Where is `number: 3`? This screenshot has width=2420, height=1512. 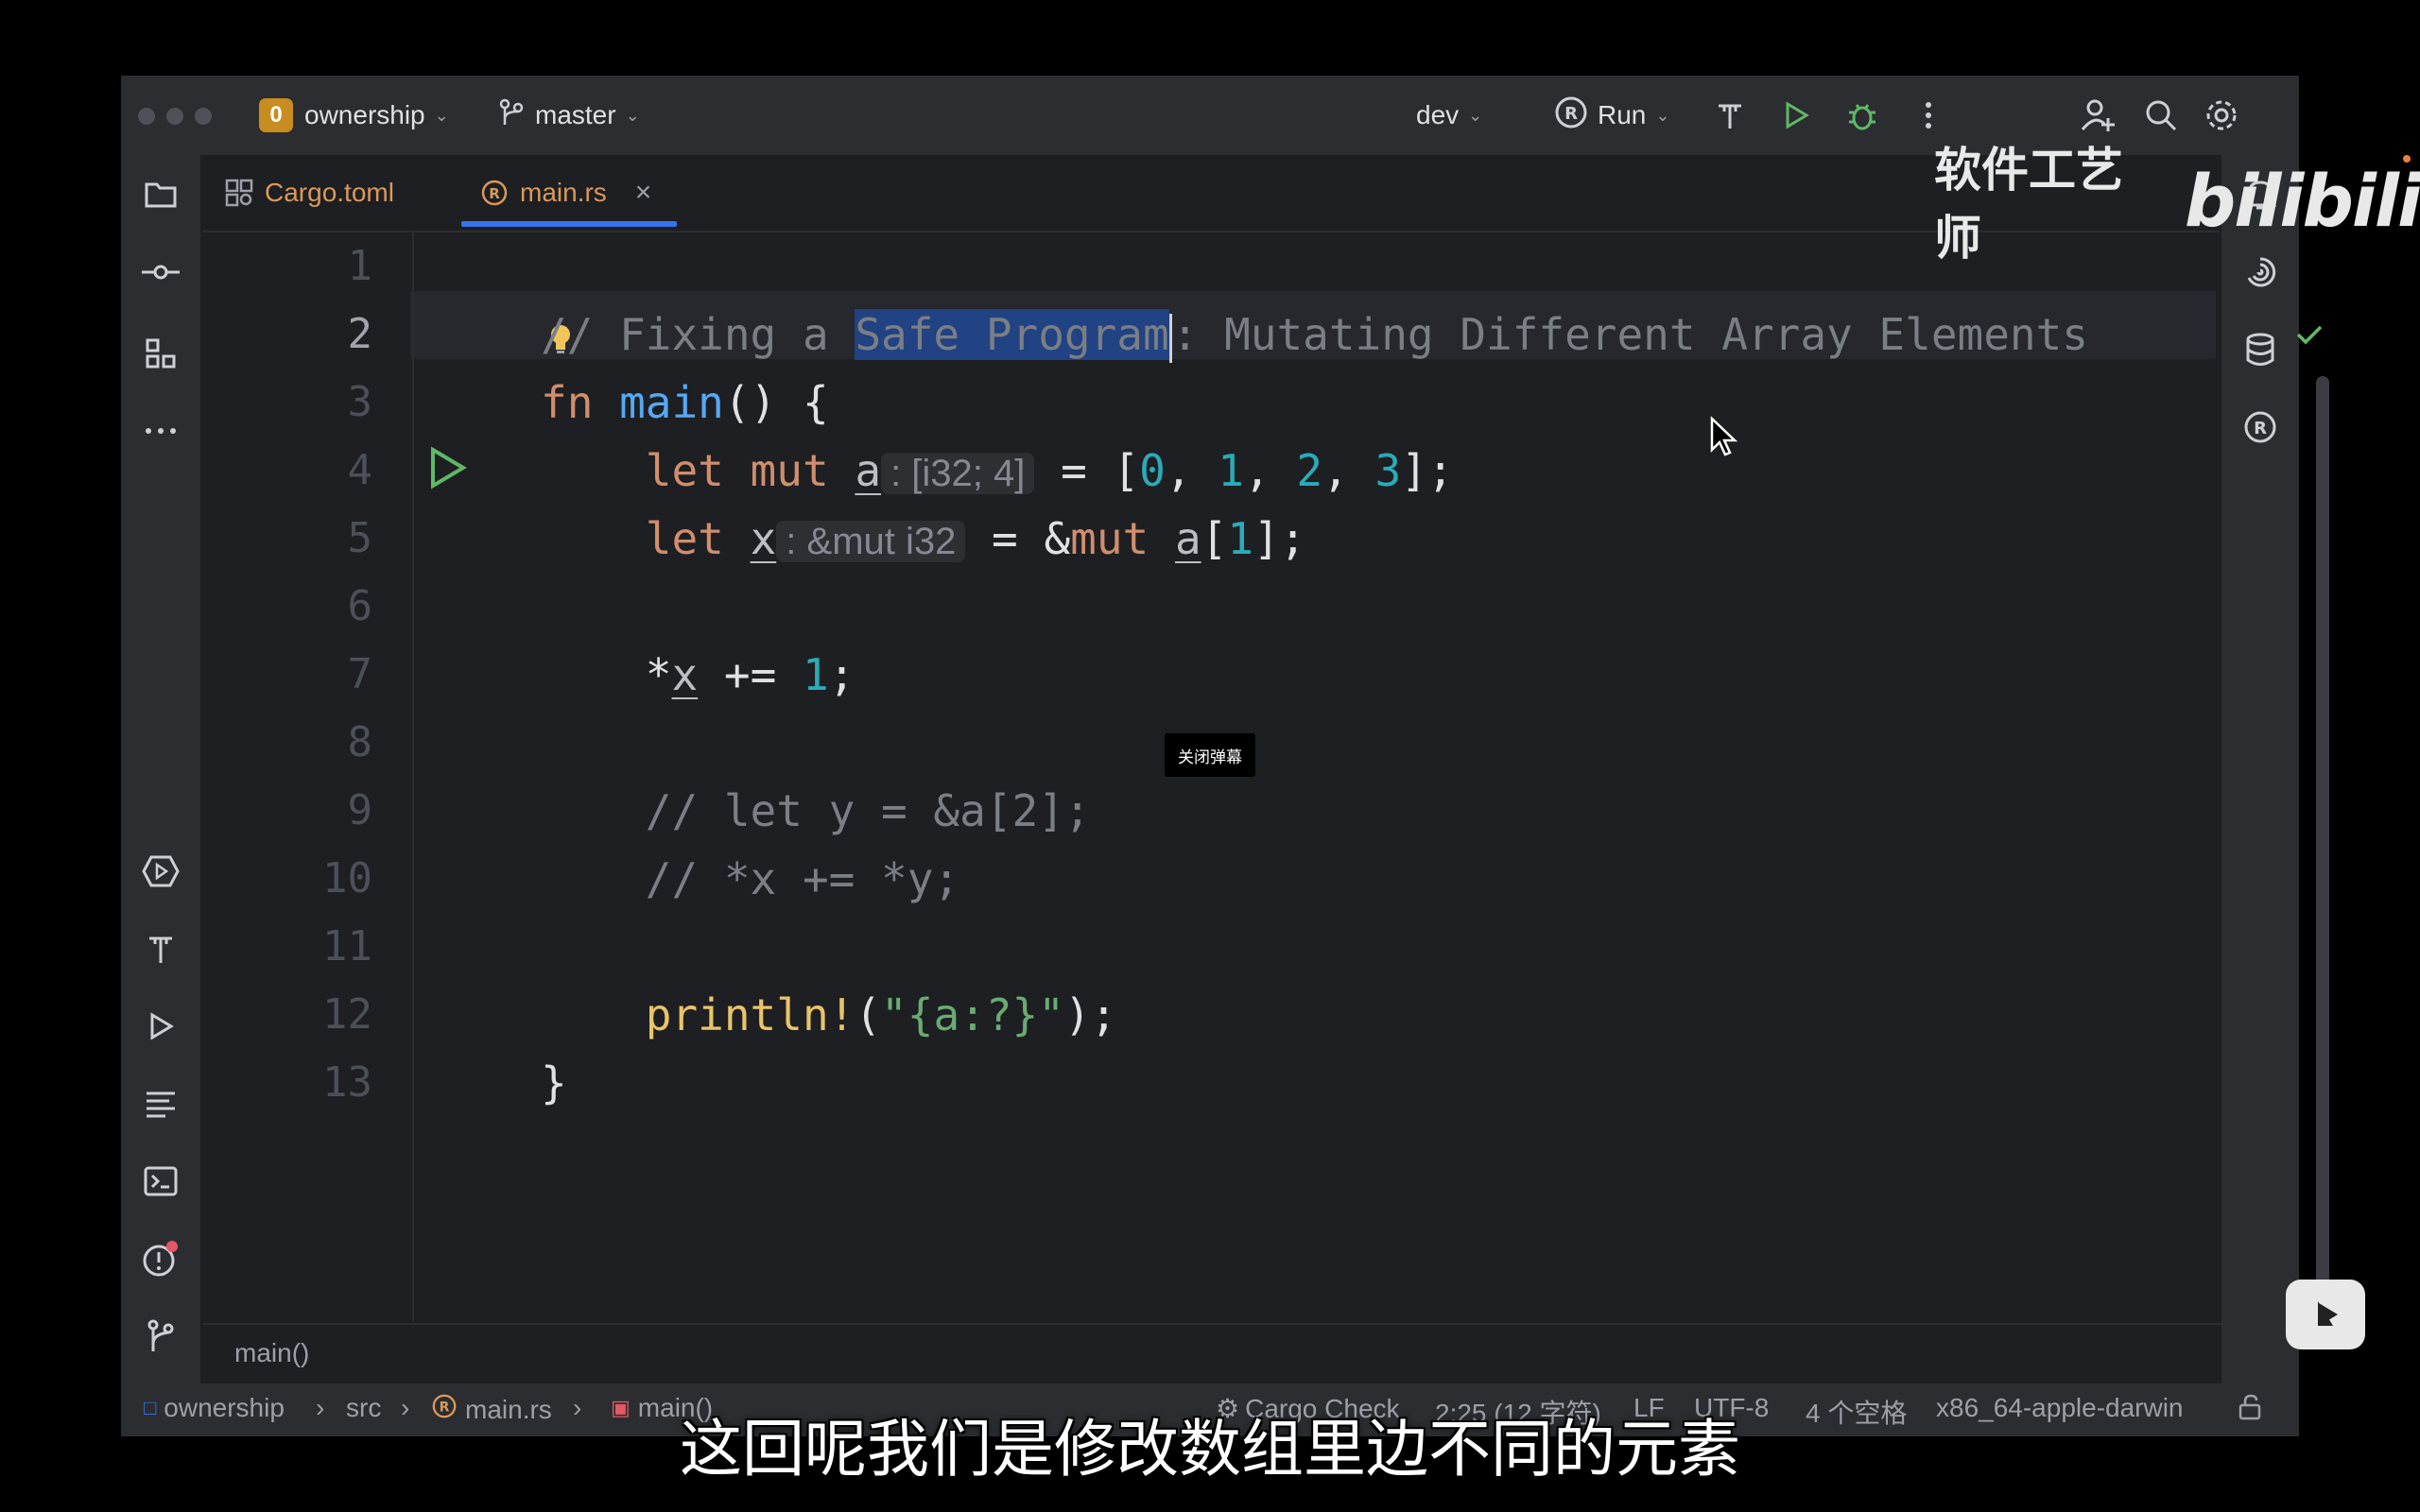
number: 3 is located at coordinates (1388, 470).